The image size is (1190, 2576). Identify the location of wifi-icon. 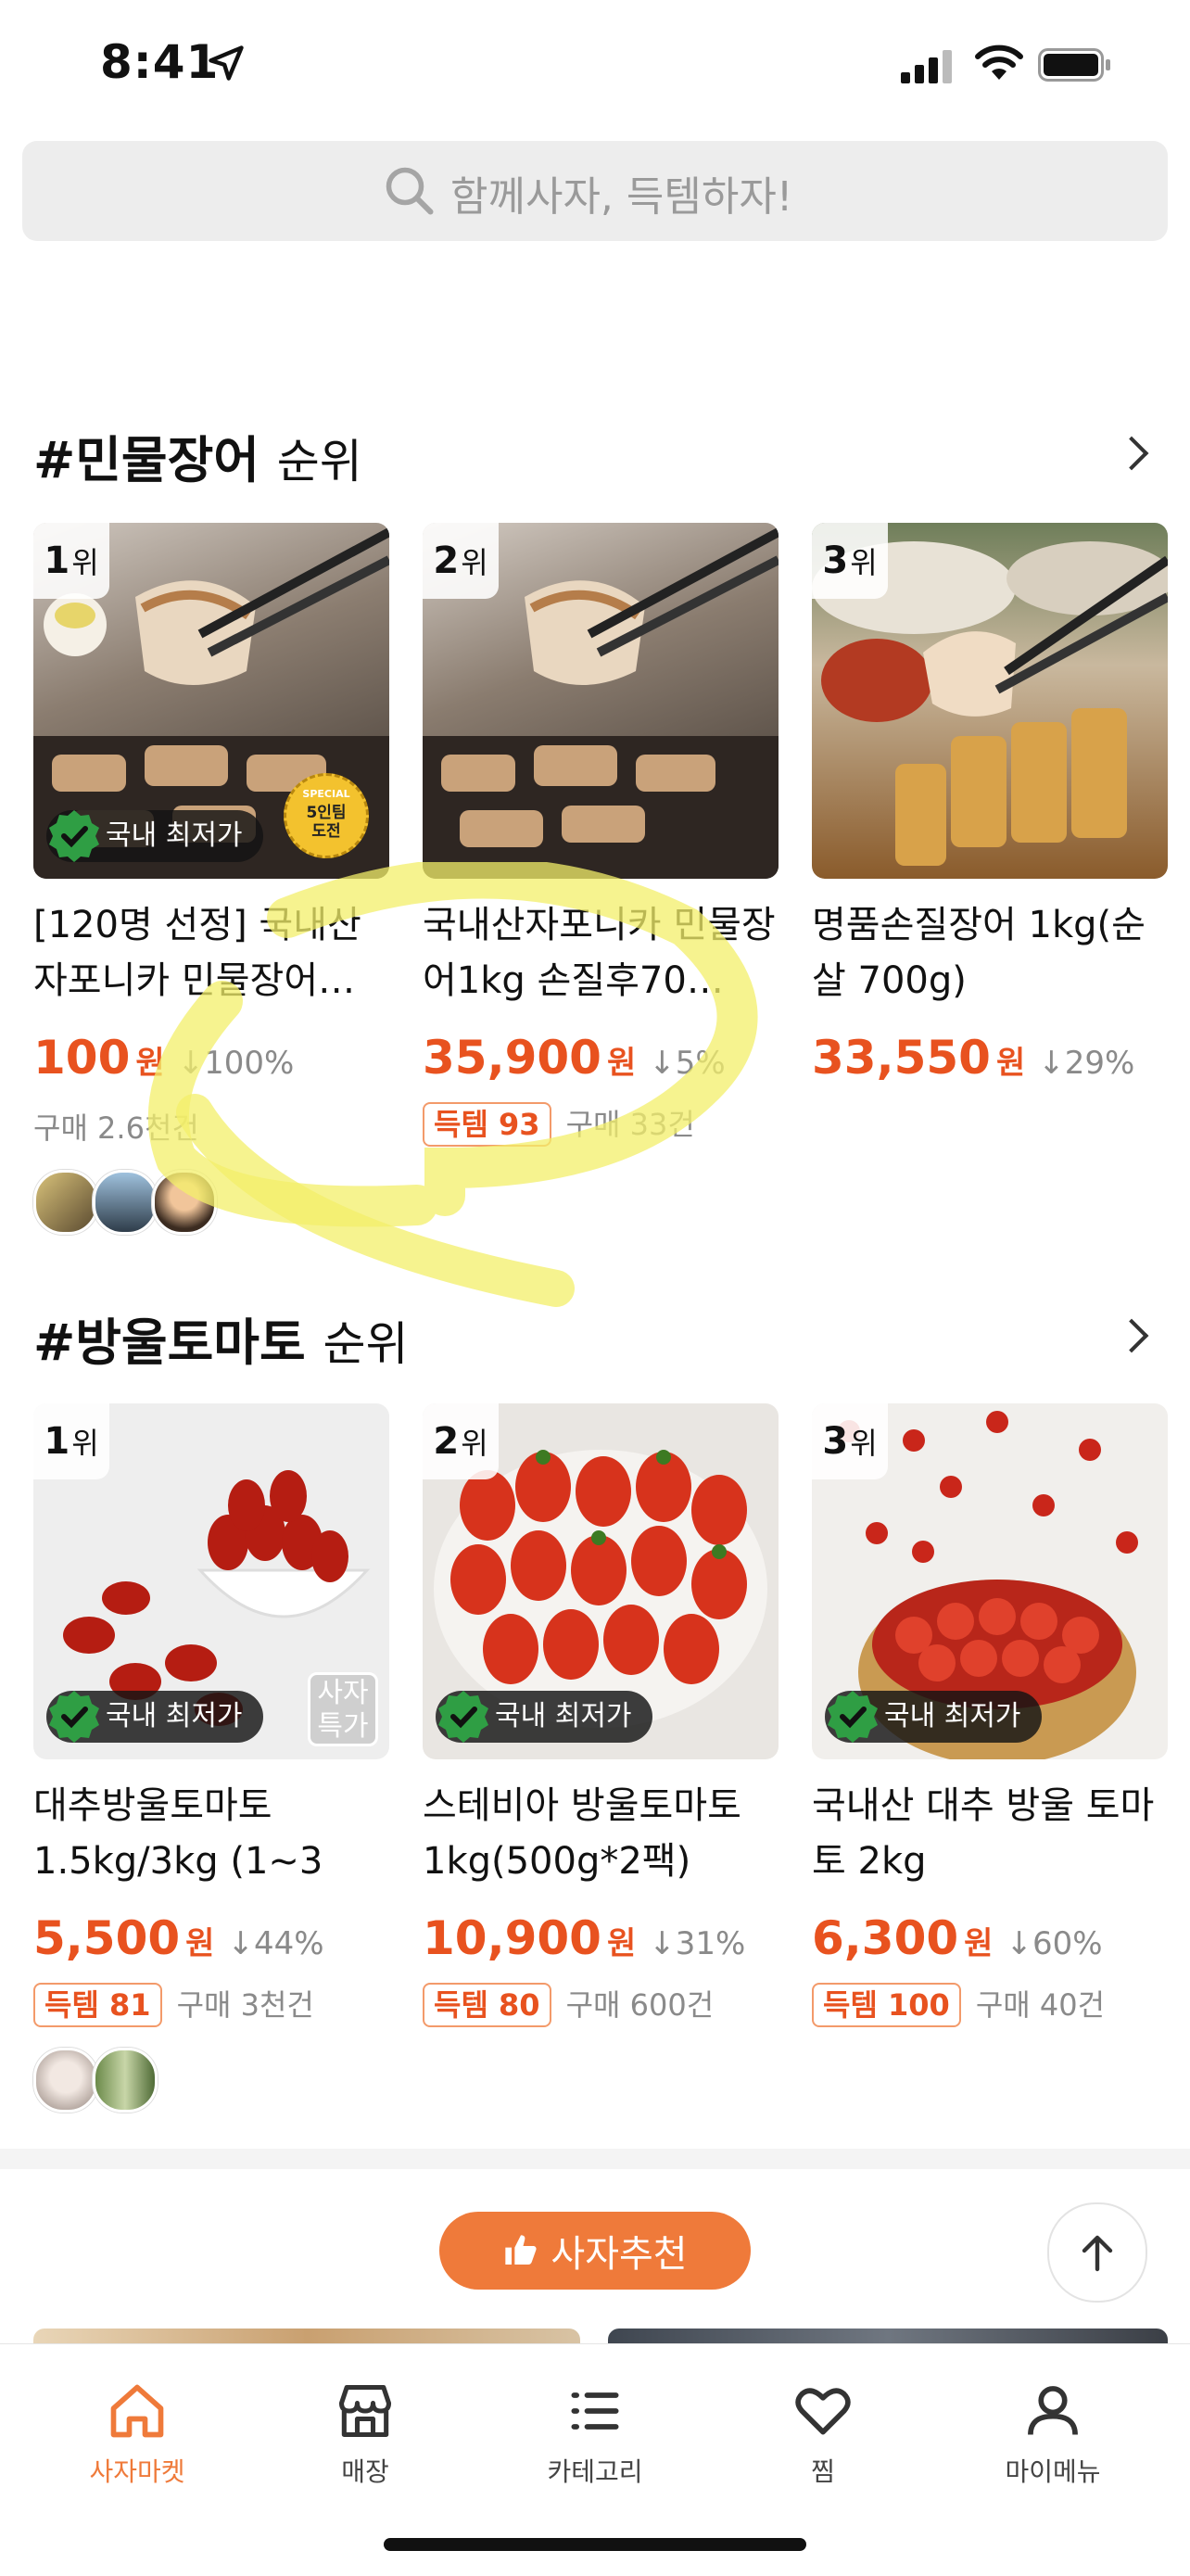
(999, 62).